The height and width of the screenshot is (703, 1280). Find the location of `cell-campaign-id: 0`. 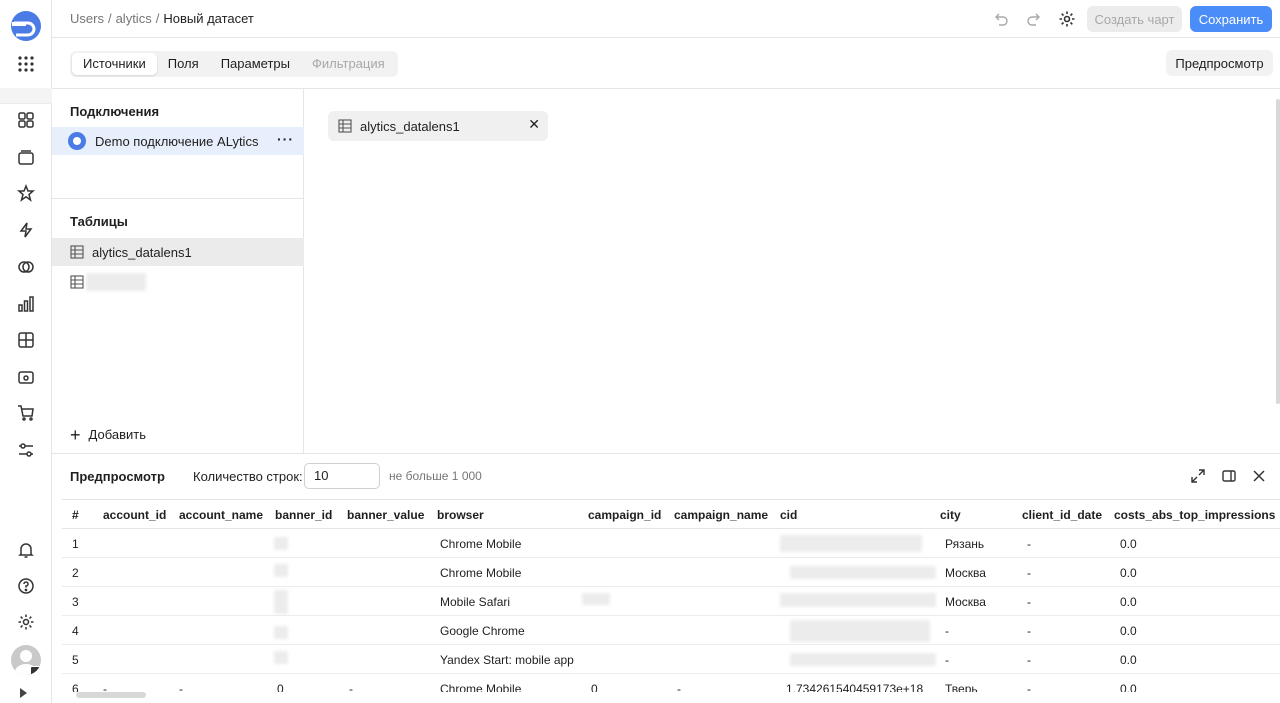

cell-campaign-id: 0 is located at coordinates (594, 687).